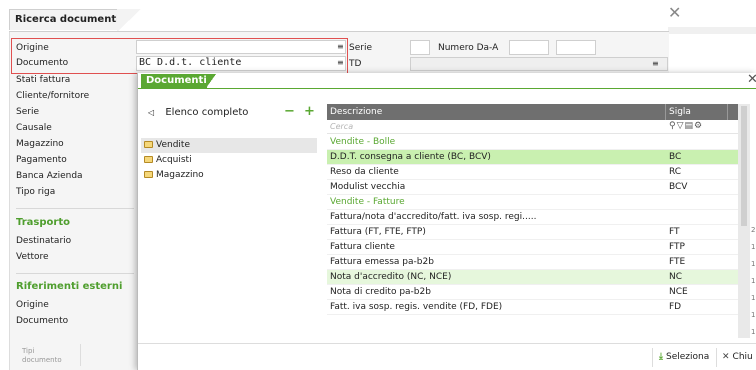 The width and height of the screenshot is (756, 370). I want to click on tipi-documento-tab: Tipi documento, so click(42, 356).